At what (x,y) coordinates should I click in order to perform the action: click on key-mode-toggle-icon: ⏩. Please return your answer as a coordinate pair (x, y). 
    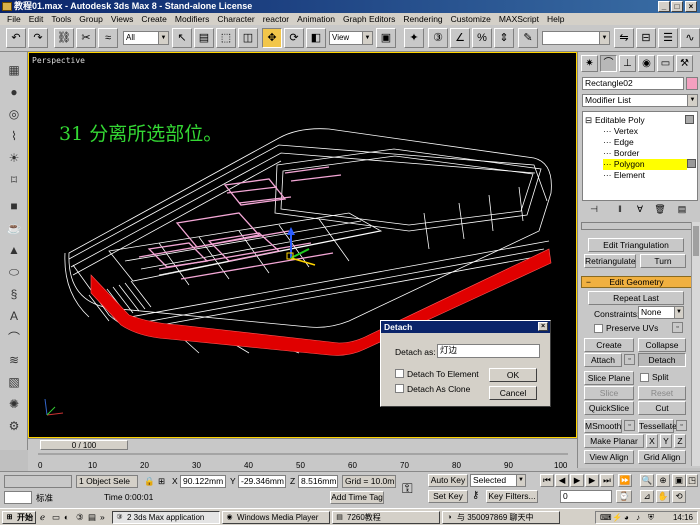
    Looking at the image, I should click on (625, 480).